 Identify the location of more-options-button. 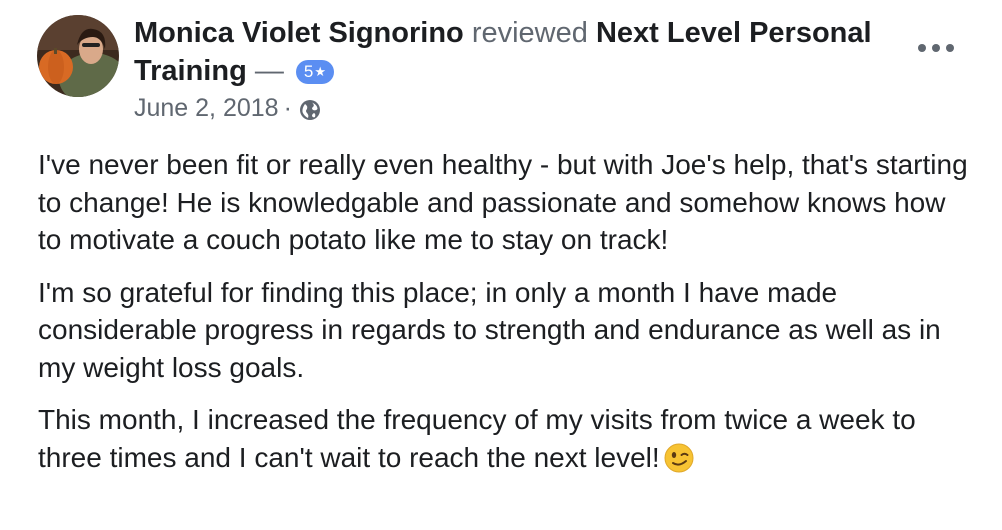
(936, 48).